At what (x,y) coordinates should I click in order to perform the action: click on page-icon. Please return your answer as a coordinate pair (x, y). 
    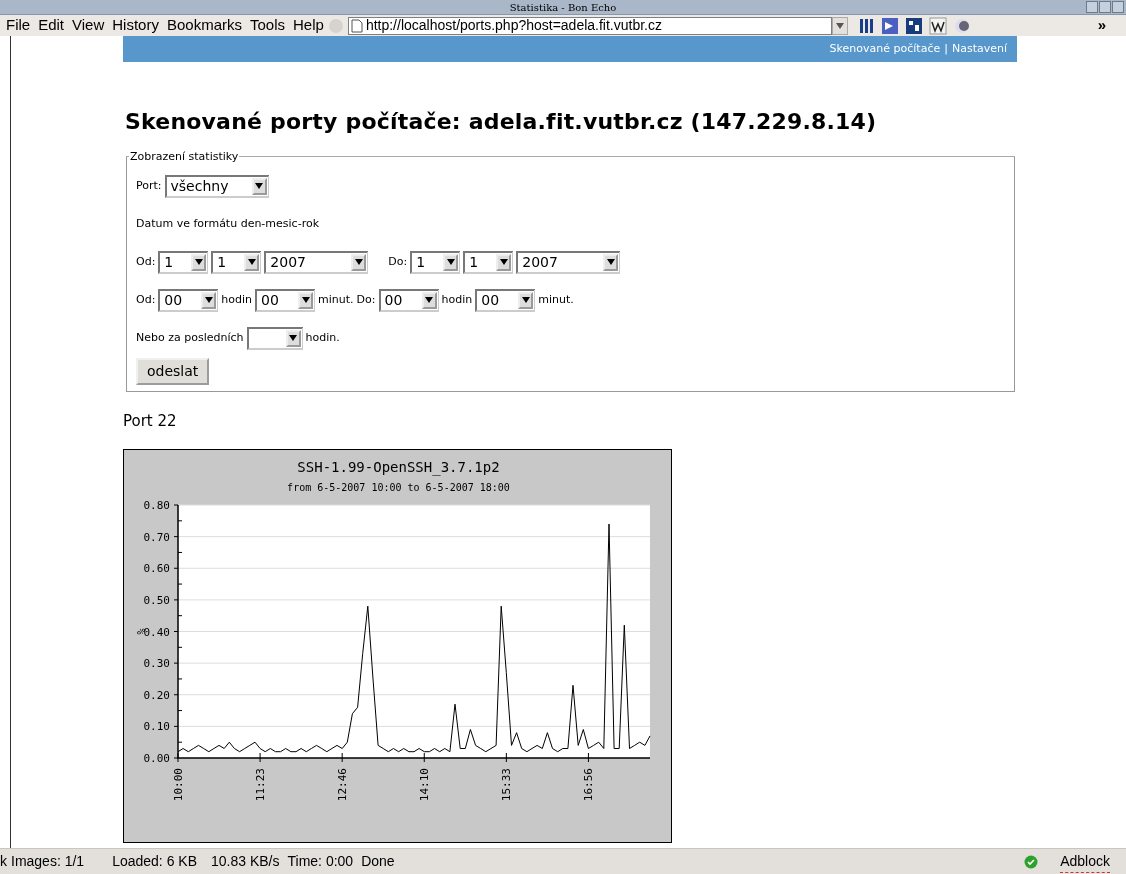
    Looking at the image, I should click on (356, 25).